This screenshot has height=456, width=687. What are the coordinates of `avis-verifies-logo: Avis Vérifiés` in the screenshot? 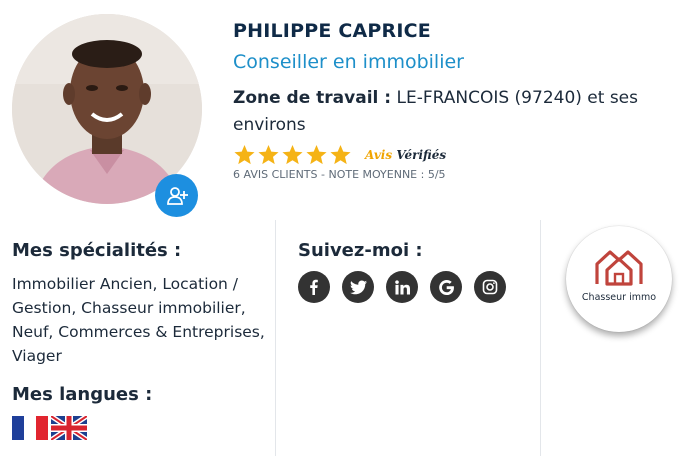 It's located at (405, 155).